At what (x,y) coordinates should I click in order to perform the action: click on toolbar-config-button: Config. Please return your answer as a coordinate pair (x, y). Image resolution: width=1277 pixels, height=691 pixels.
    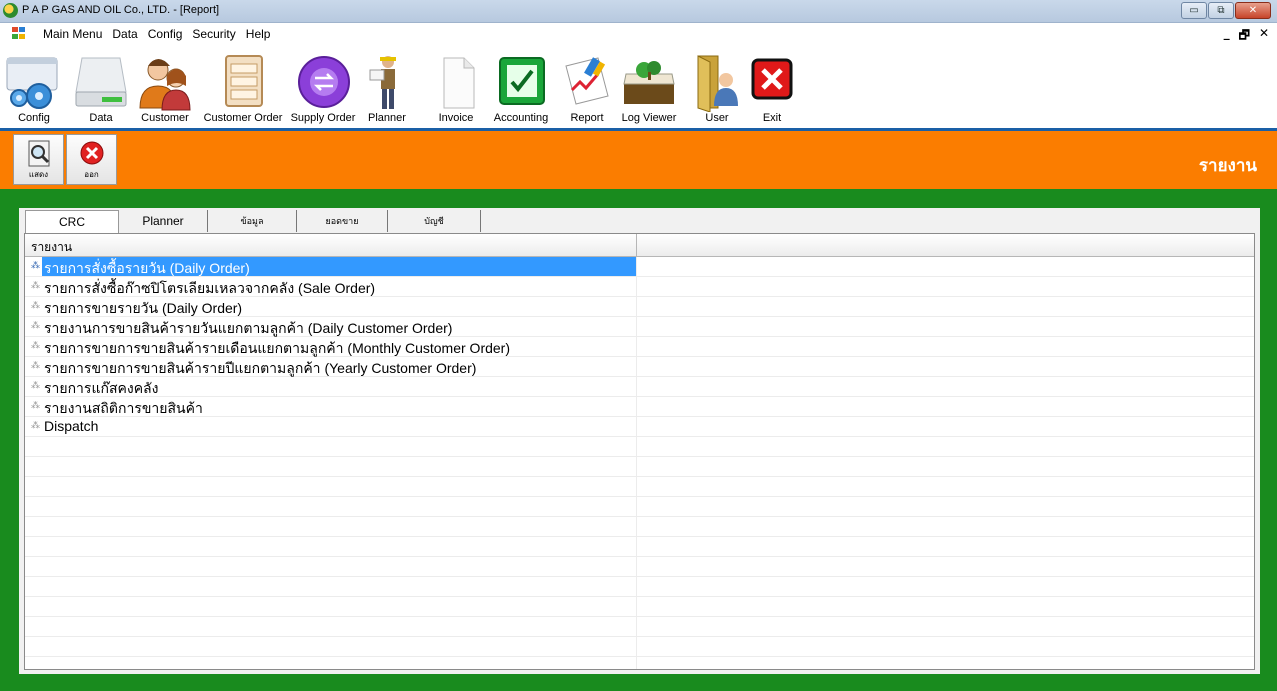
    Looking at the image, I should click on (34, 87).